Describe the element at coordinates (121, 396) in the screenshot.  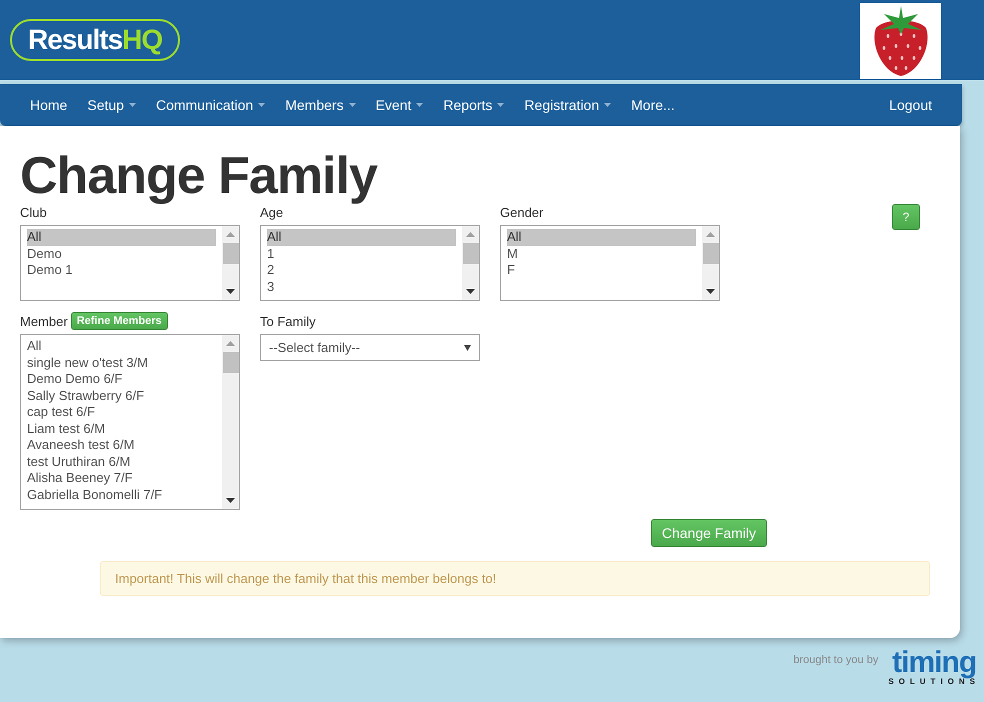
I see `list-option: Sally Strawberry 6/F` at that location.